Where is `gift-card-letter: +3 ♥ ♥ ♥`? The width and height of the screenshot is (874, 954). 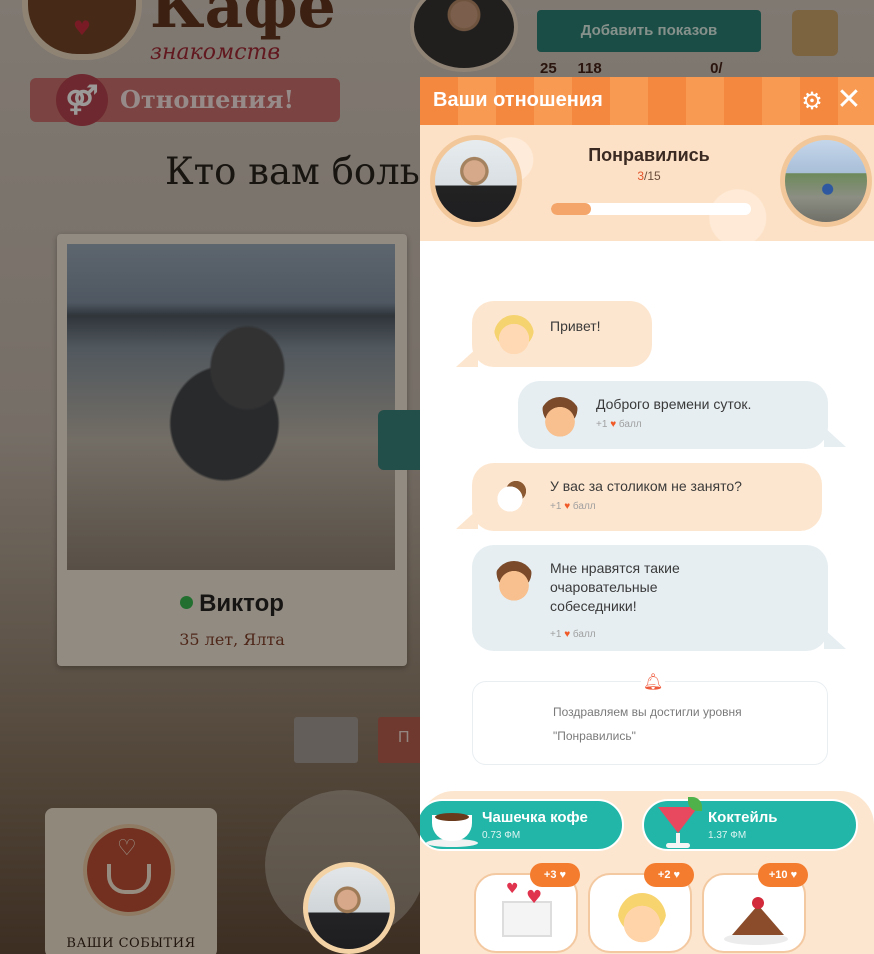
gift-card-letter: +3 ♥ ♥ ♥ is located at coordinates (527, 908).